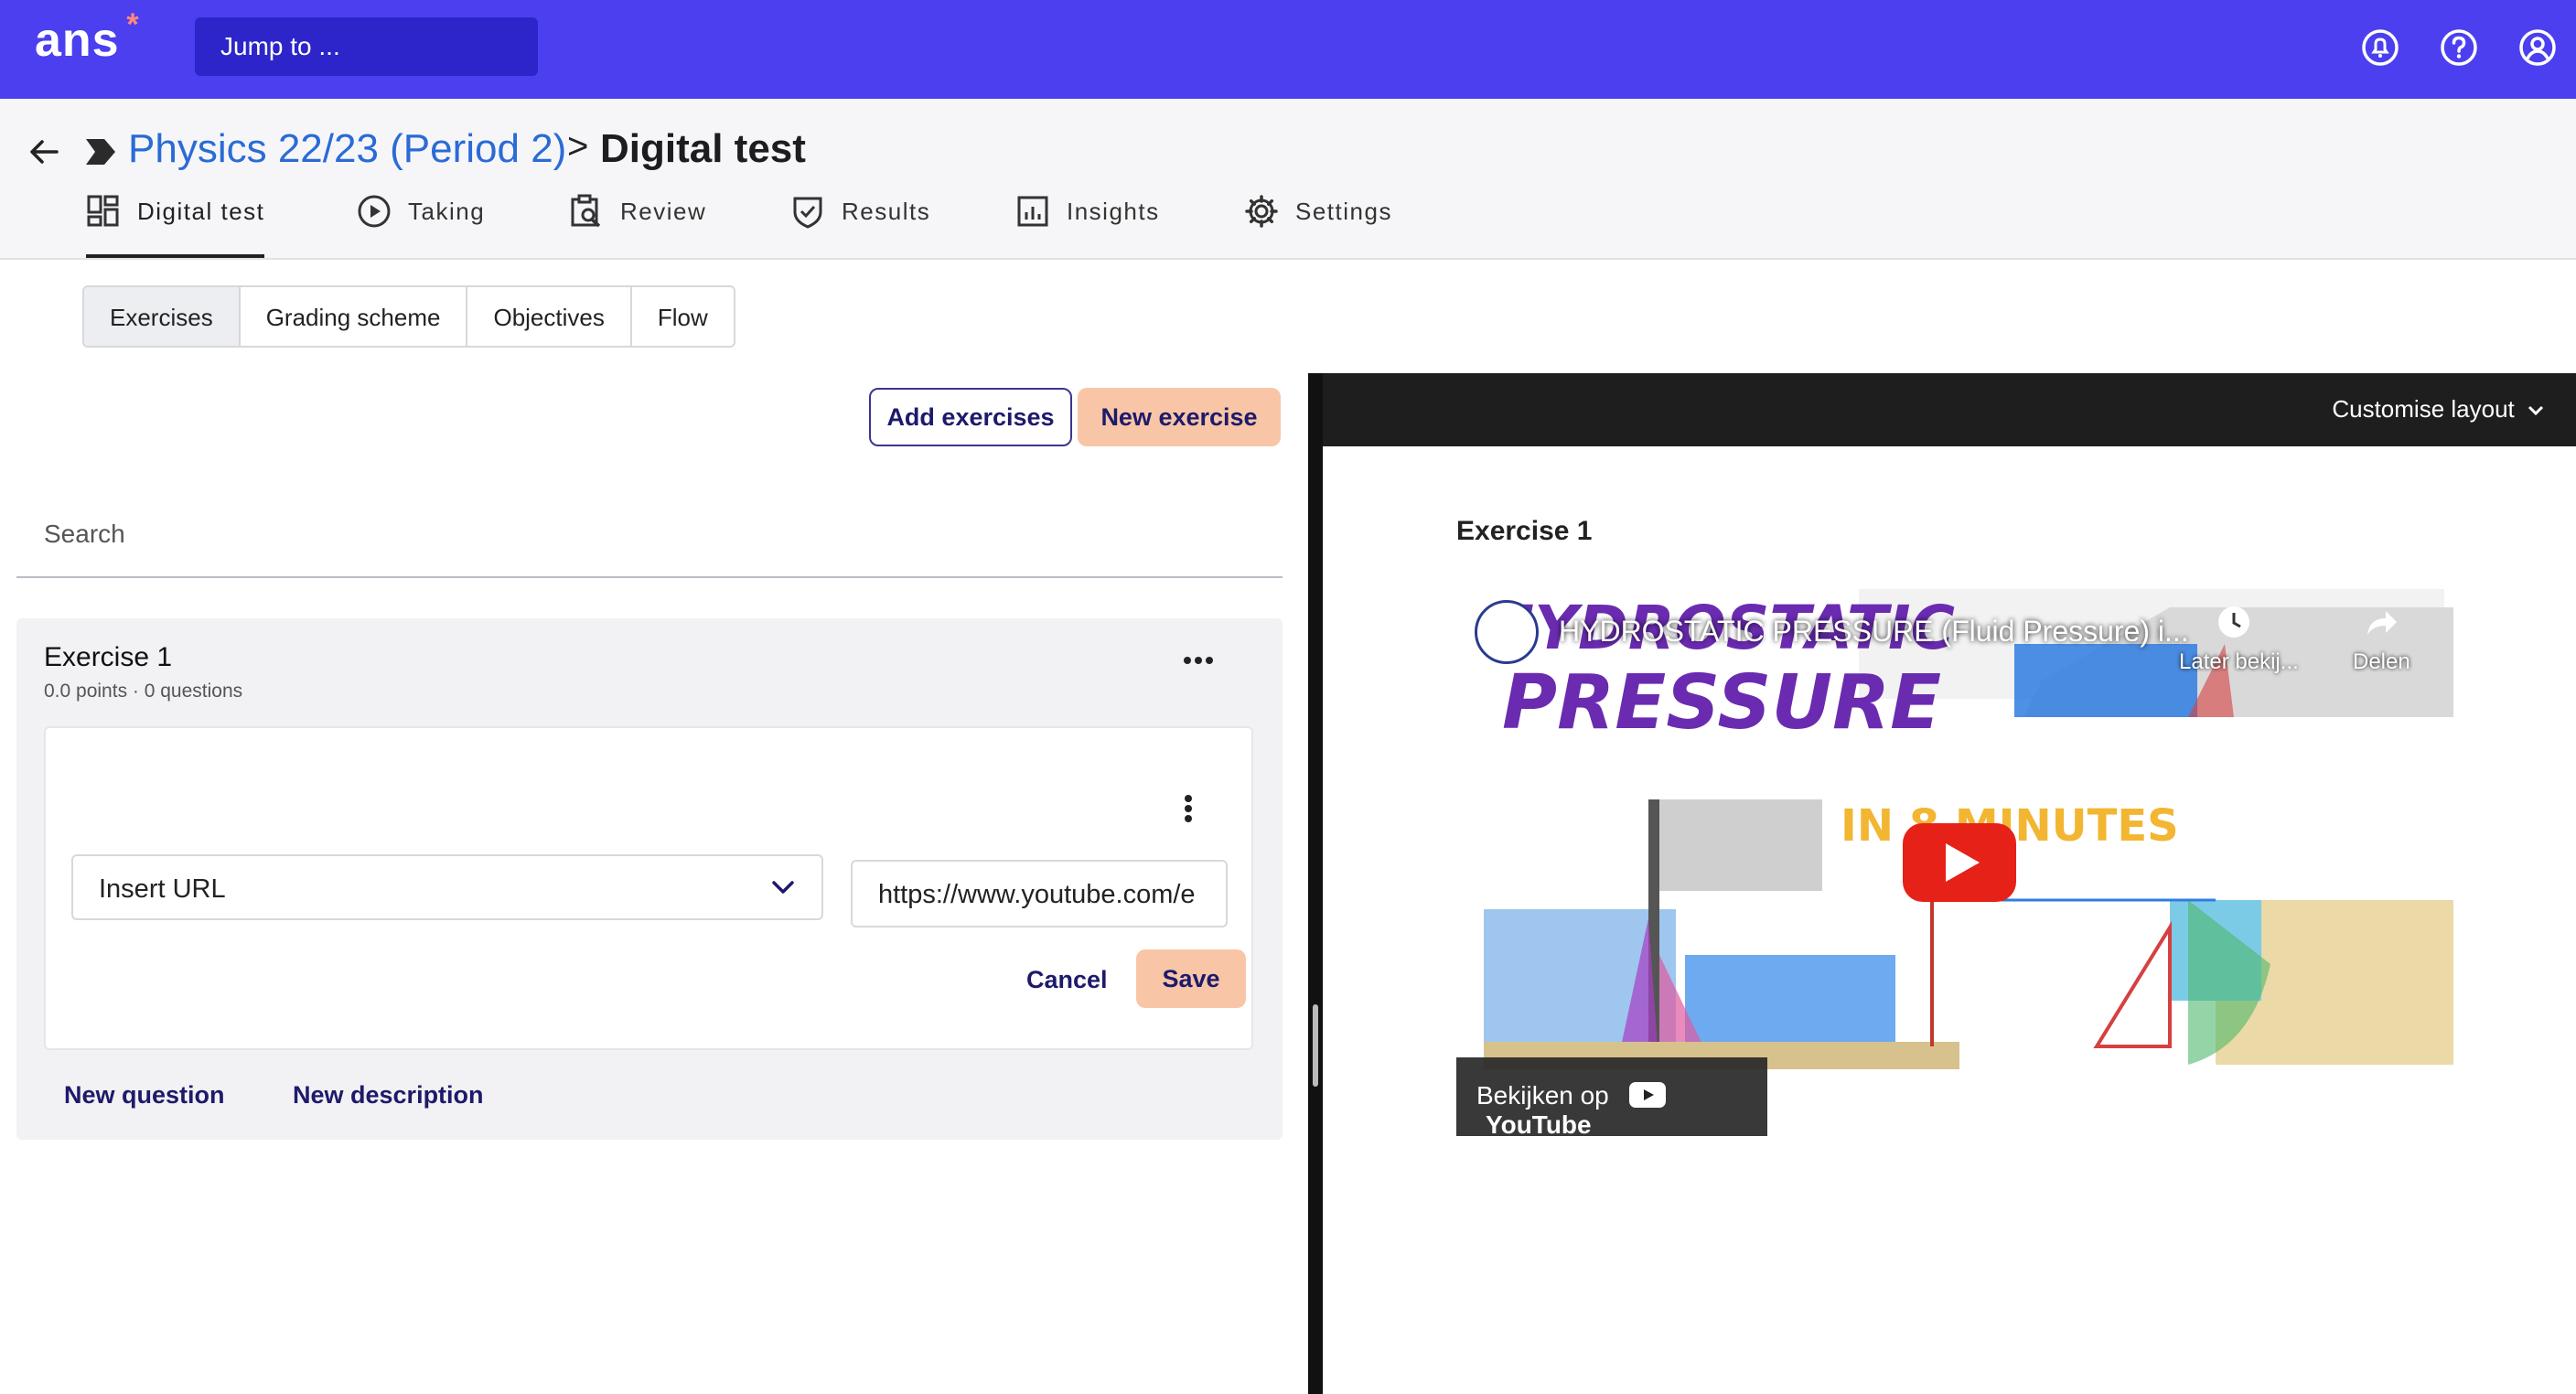  What do you see at coordinates (1087, 227) in the screenshot?
I see `tab-insights: Insights` at bounding box center [1087, 227].